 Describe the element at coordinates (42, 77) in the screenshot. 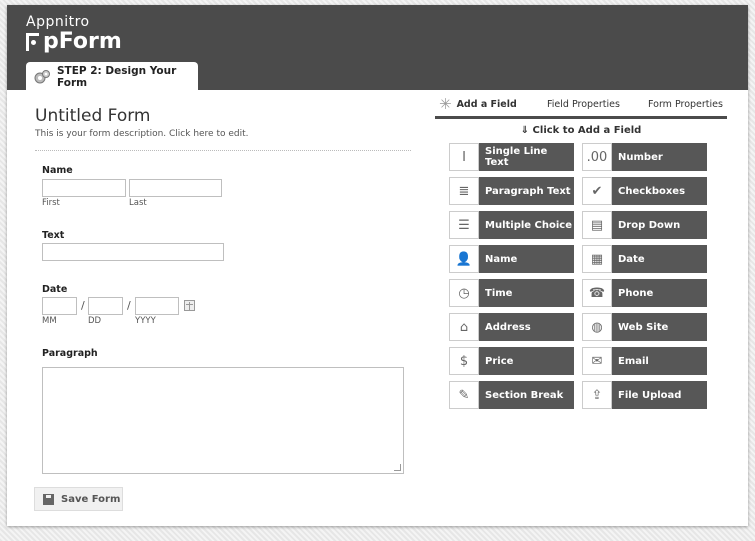

I see `gears-icon` at that location.